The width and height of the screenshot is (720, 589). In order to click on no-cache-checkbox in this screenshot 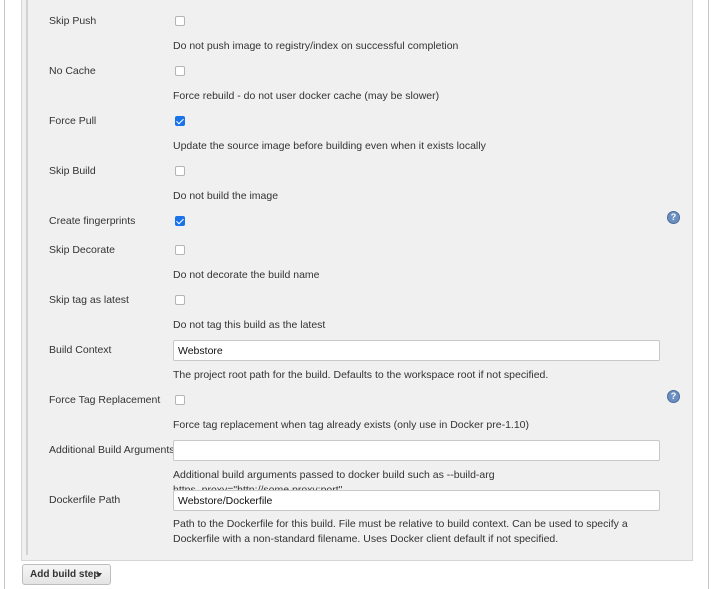, I will do `click(180, 71)`.